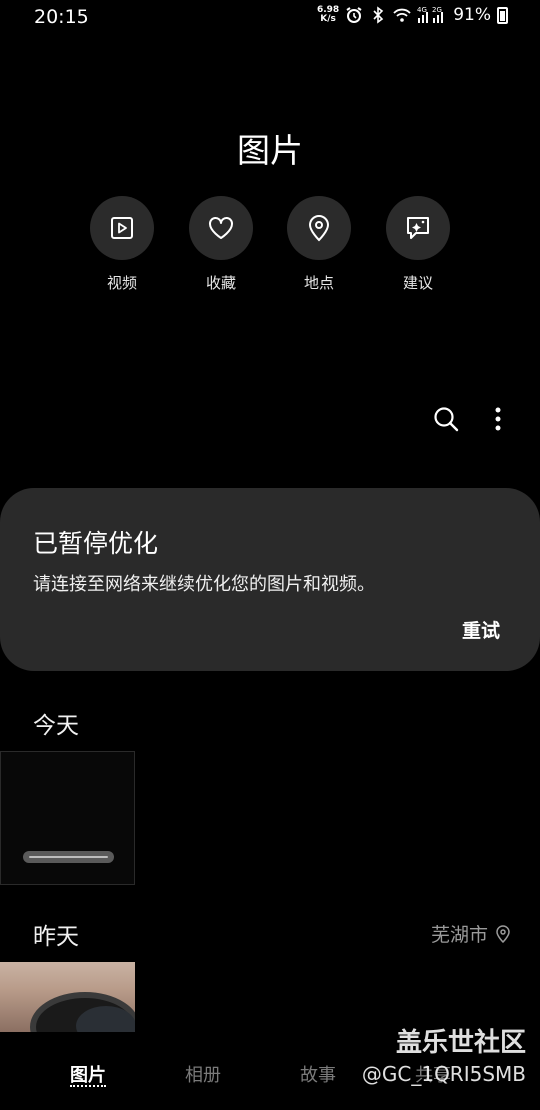  Describe the element at coordinates (88, 1086) in the screenshot. I see `active-tab-indicator` at that location.